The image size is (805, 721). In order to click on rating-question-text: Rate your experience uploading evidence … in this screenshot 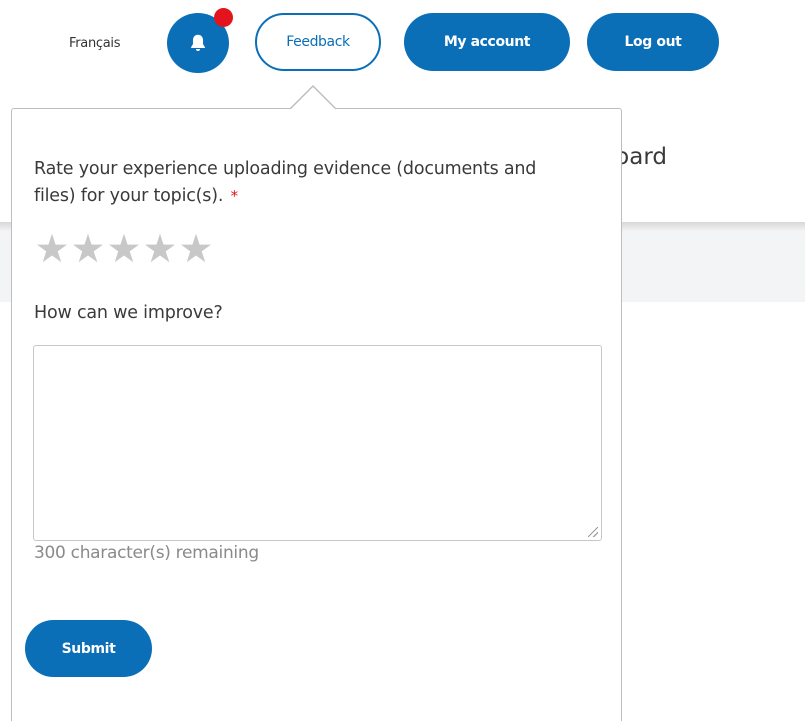, I will do `click(285, 182)`.